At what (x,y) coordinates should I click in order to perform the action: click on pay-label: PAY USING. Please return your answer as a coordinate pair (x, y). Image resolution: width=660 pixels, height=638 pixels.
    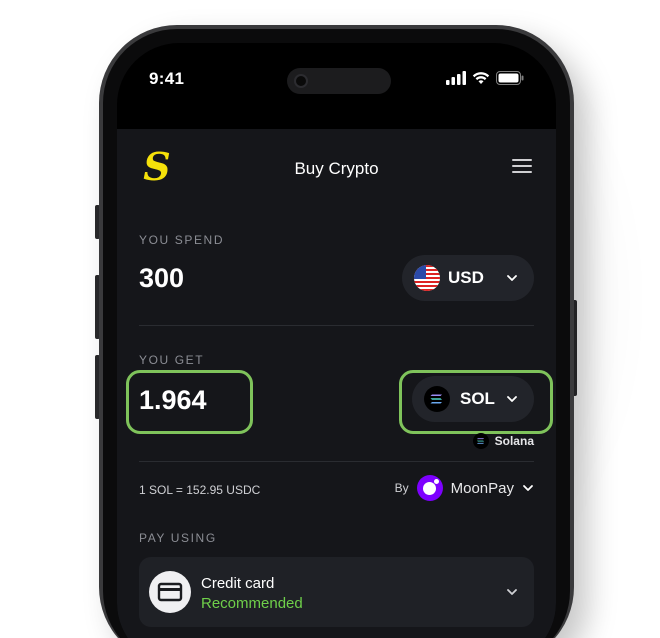
    Looking at the image, I should click on (178, 538).